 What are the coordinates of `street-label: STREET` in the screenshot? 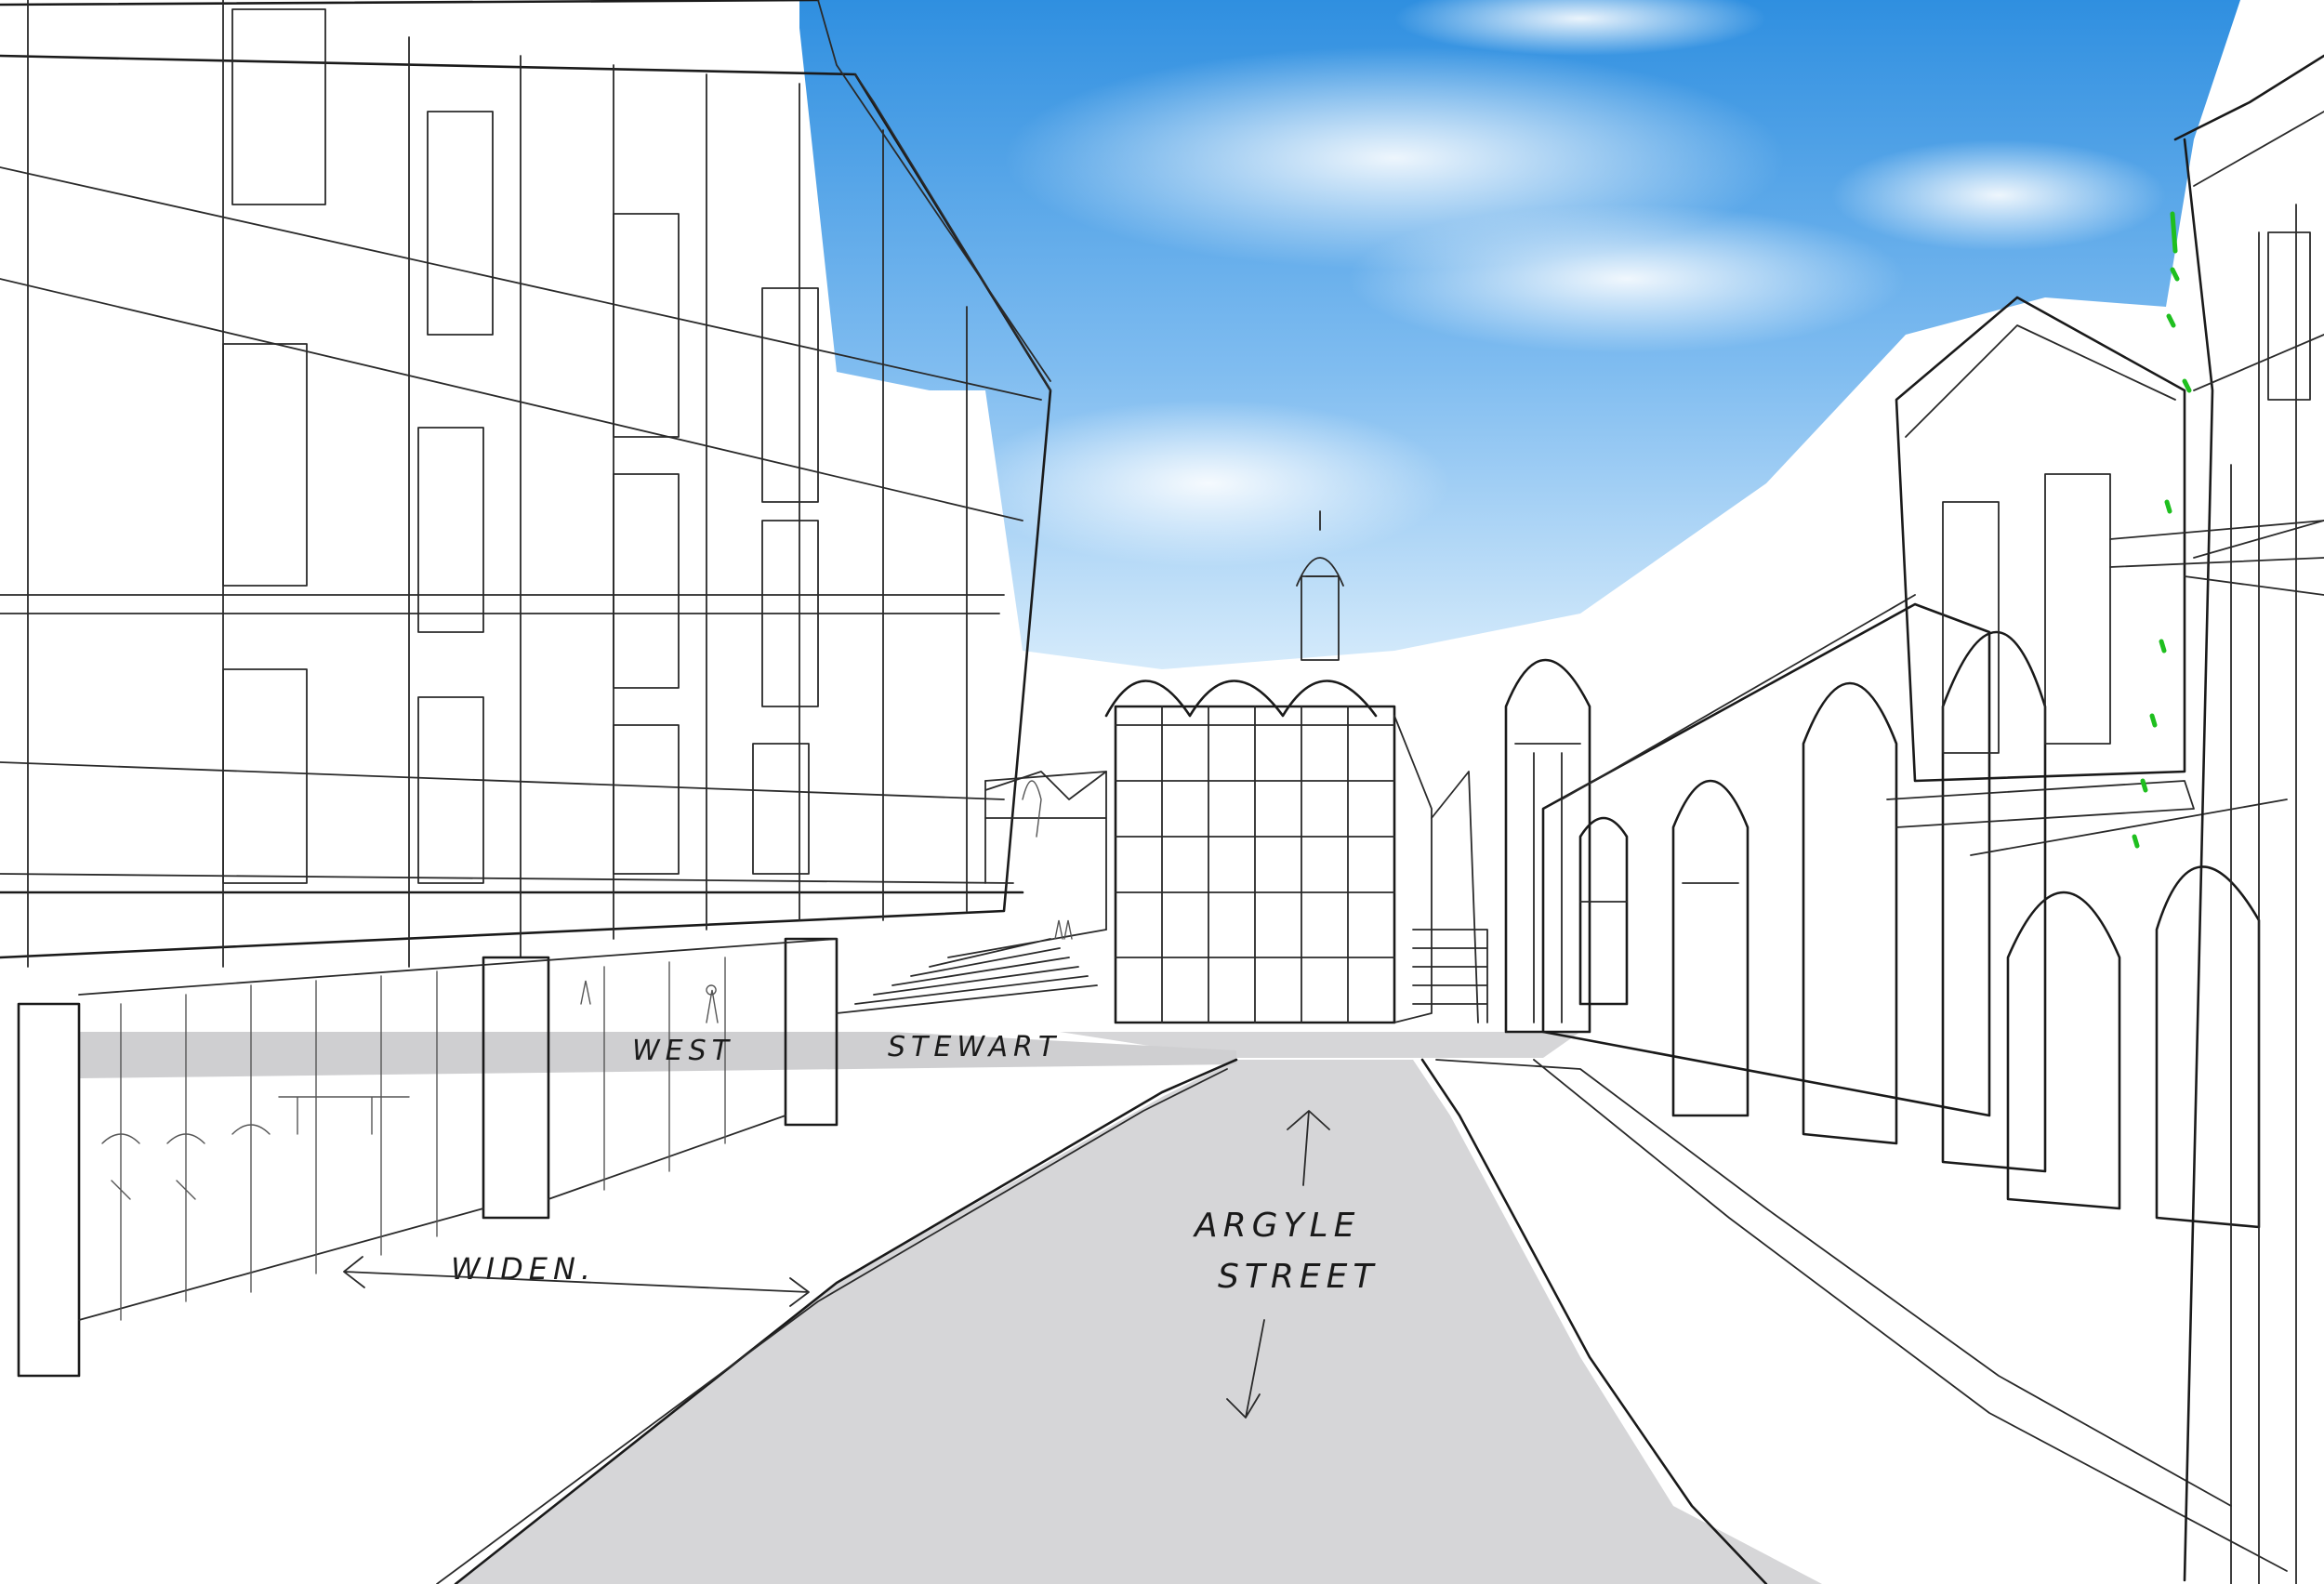 It's located at (1298, 1277).